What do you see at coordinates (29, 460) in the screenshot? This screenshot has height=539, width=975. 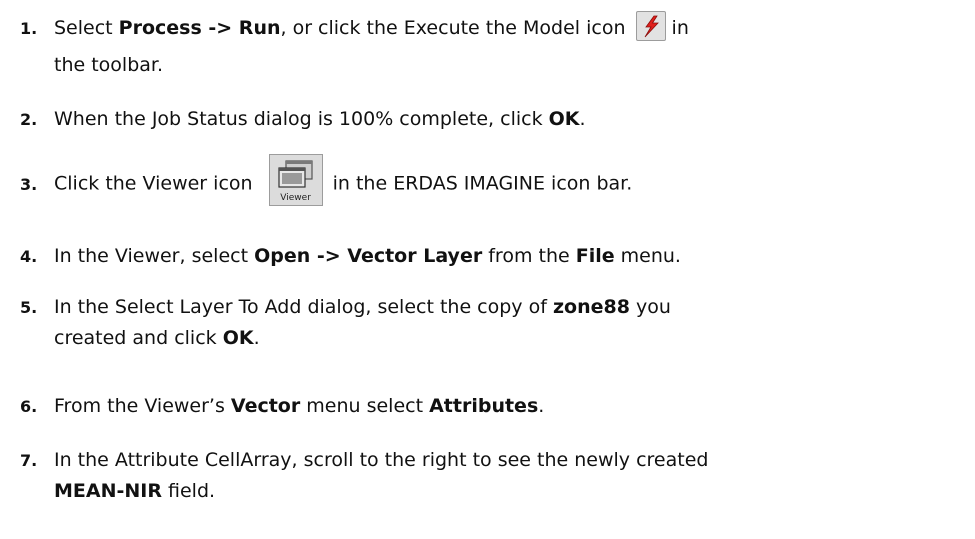 I see `step-number: 7.` at bounding box center [29, 460].